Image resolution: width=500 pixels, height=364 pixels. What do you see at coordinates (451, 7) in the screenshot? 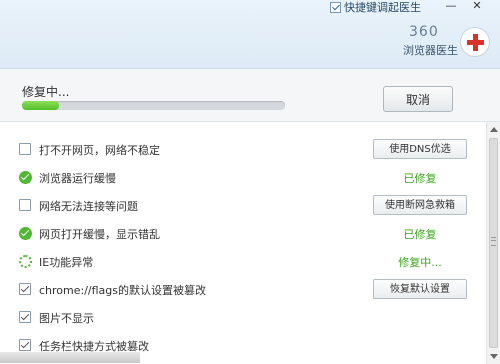
I see `minimize-button: —` at bounding box center [451, 7].